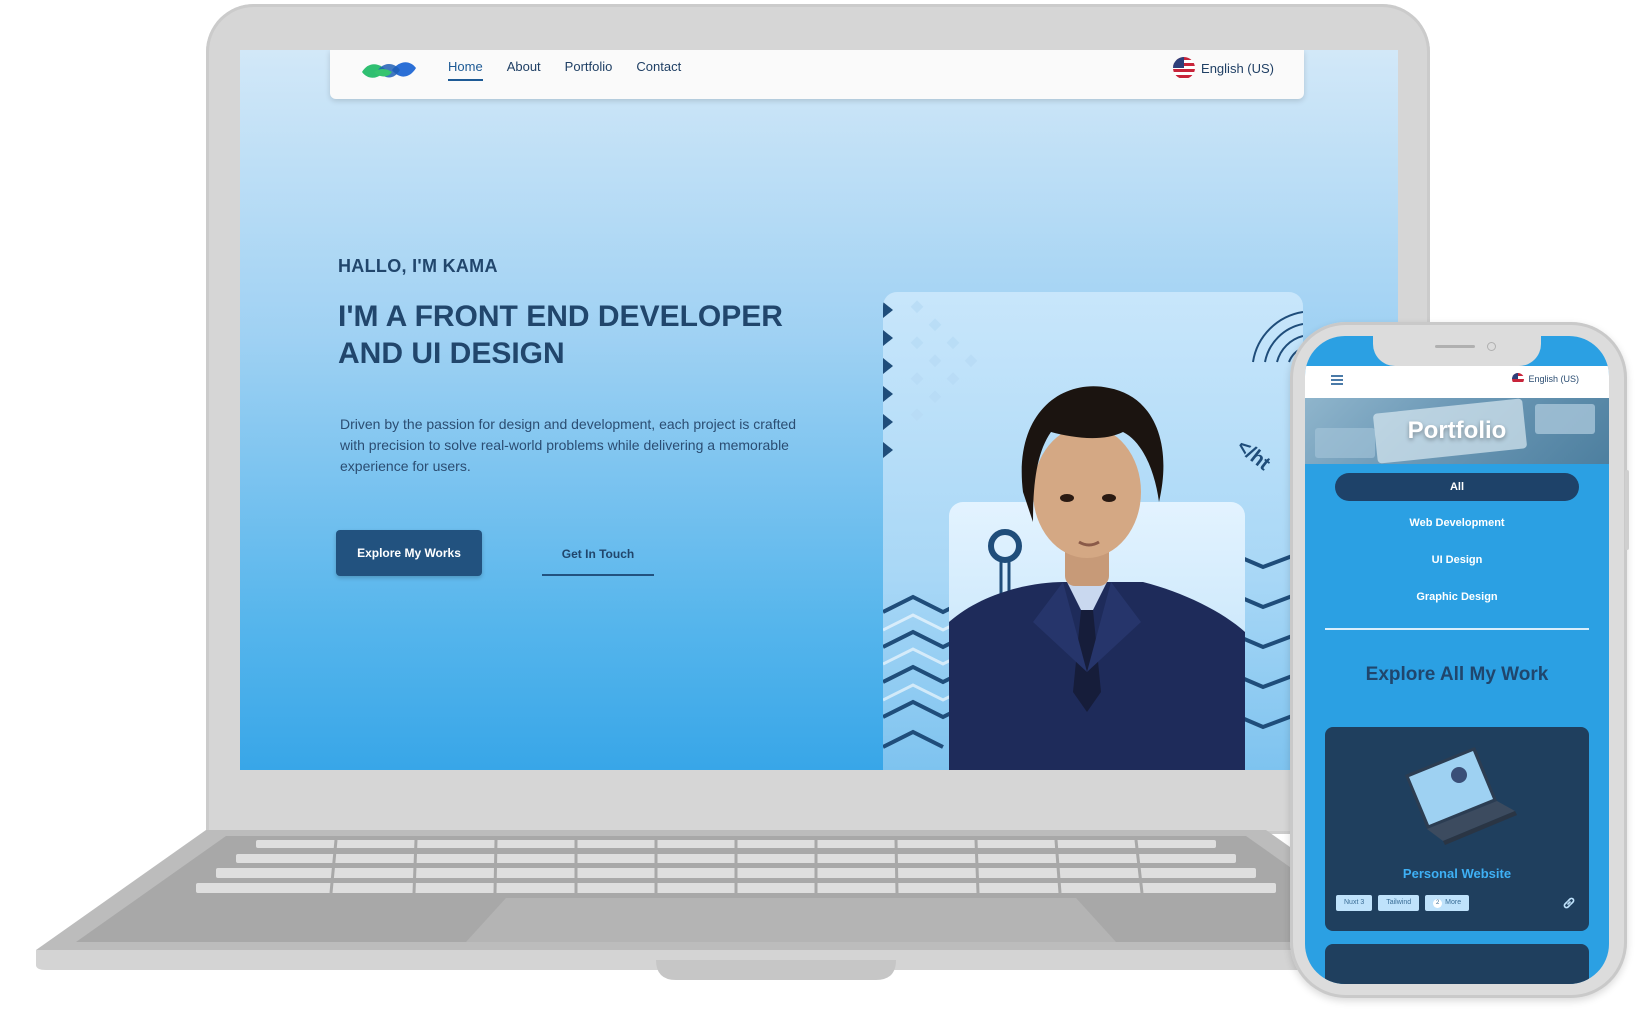 The height and width of the screenshot is (1022, 1642). I want to click on project-card: Personal Website Nuxt 3 Tailwind 2 More, so click(1457, 829).